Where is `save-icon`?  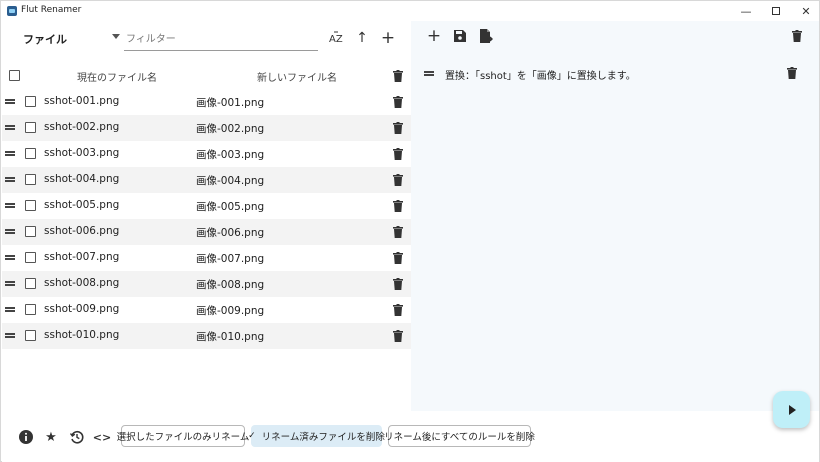 save-icon is located at coordinates (460, 36).